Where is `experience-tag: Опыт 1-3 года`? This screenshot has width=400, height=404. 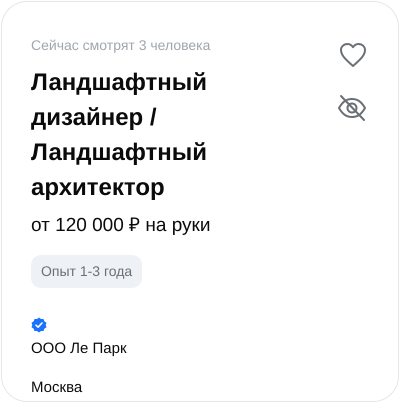
experience-tag: Опыт 1-3 года is located at coordinates (86, 271).